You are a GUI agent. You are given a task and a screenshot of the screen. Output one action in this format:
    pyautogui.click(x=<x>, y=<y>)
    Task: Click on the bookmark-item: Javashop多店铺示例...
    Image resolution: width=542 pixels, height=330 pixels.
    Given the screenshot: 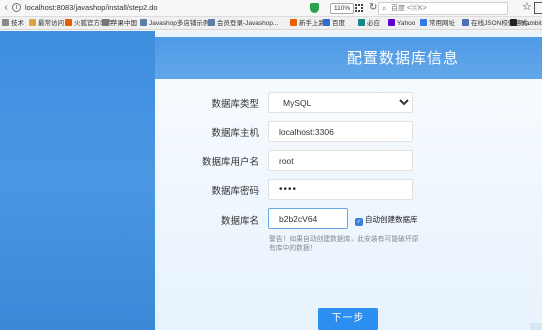 What is the action you would take?
    pyautogui.click(x=177, y=23)
    